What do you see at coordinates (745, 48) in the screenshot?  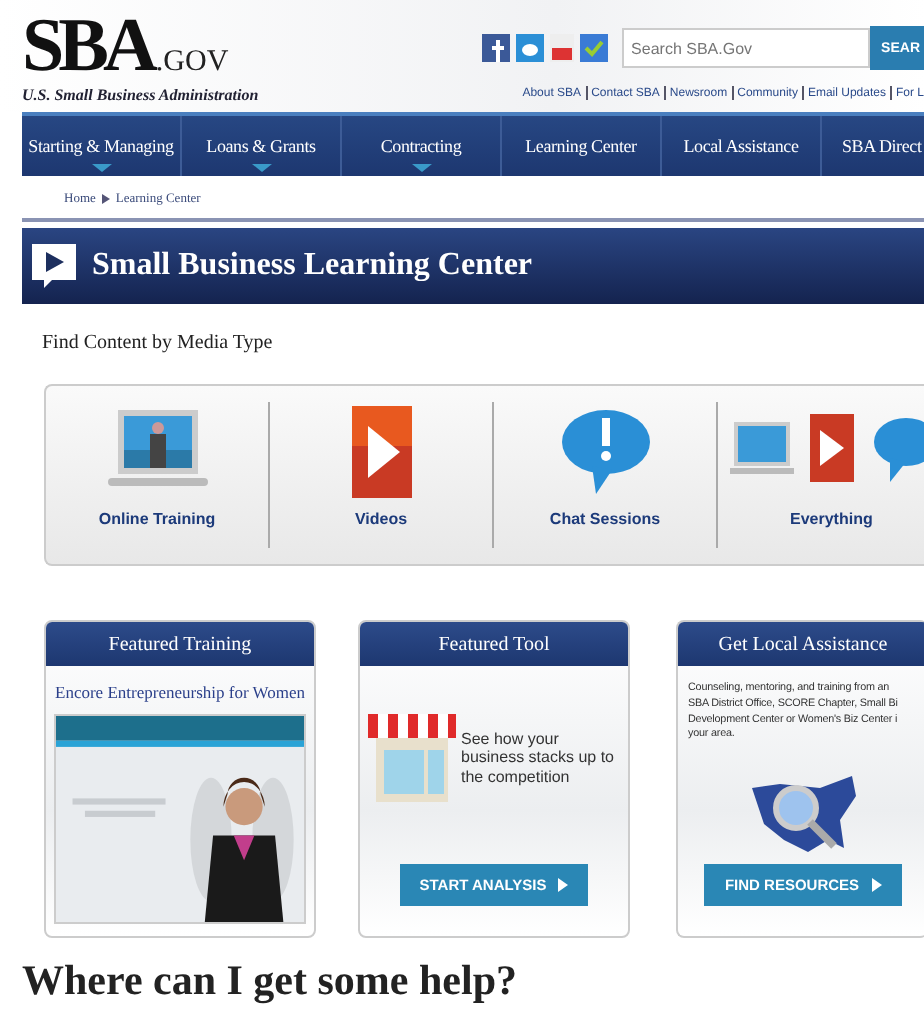 I see `search-field: Search SBA.Gov` at bounding box center [745, 48].